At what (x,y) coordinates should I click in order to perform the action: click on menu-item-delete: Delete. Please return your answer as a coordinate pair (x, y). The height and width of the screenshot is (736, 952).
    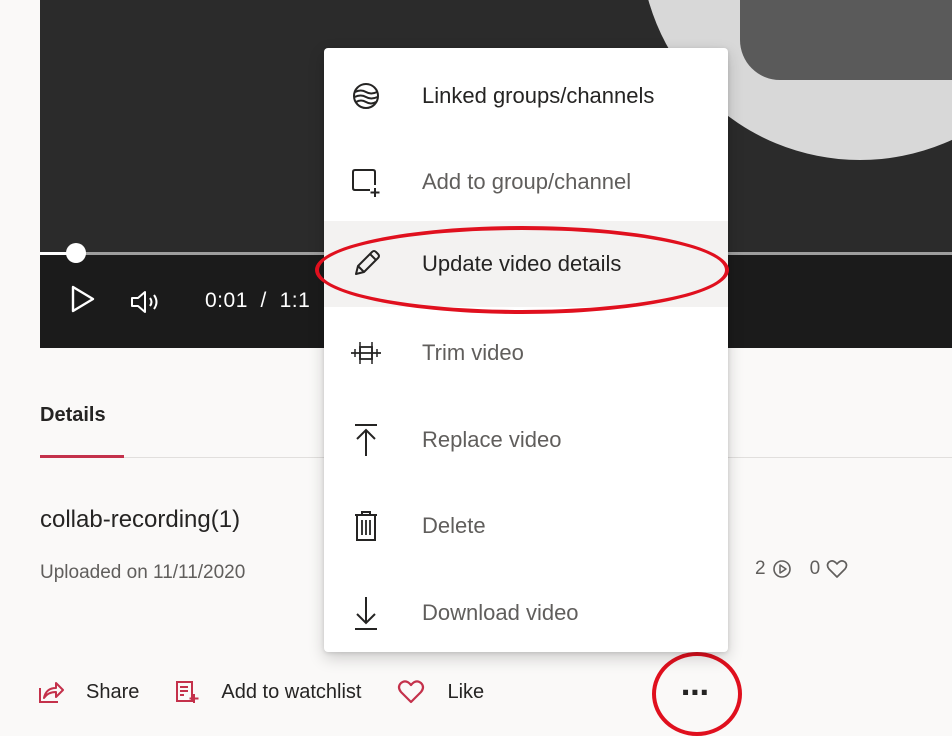
    Looking at the image, I should click on (526, 526).